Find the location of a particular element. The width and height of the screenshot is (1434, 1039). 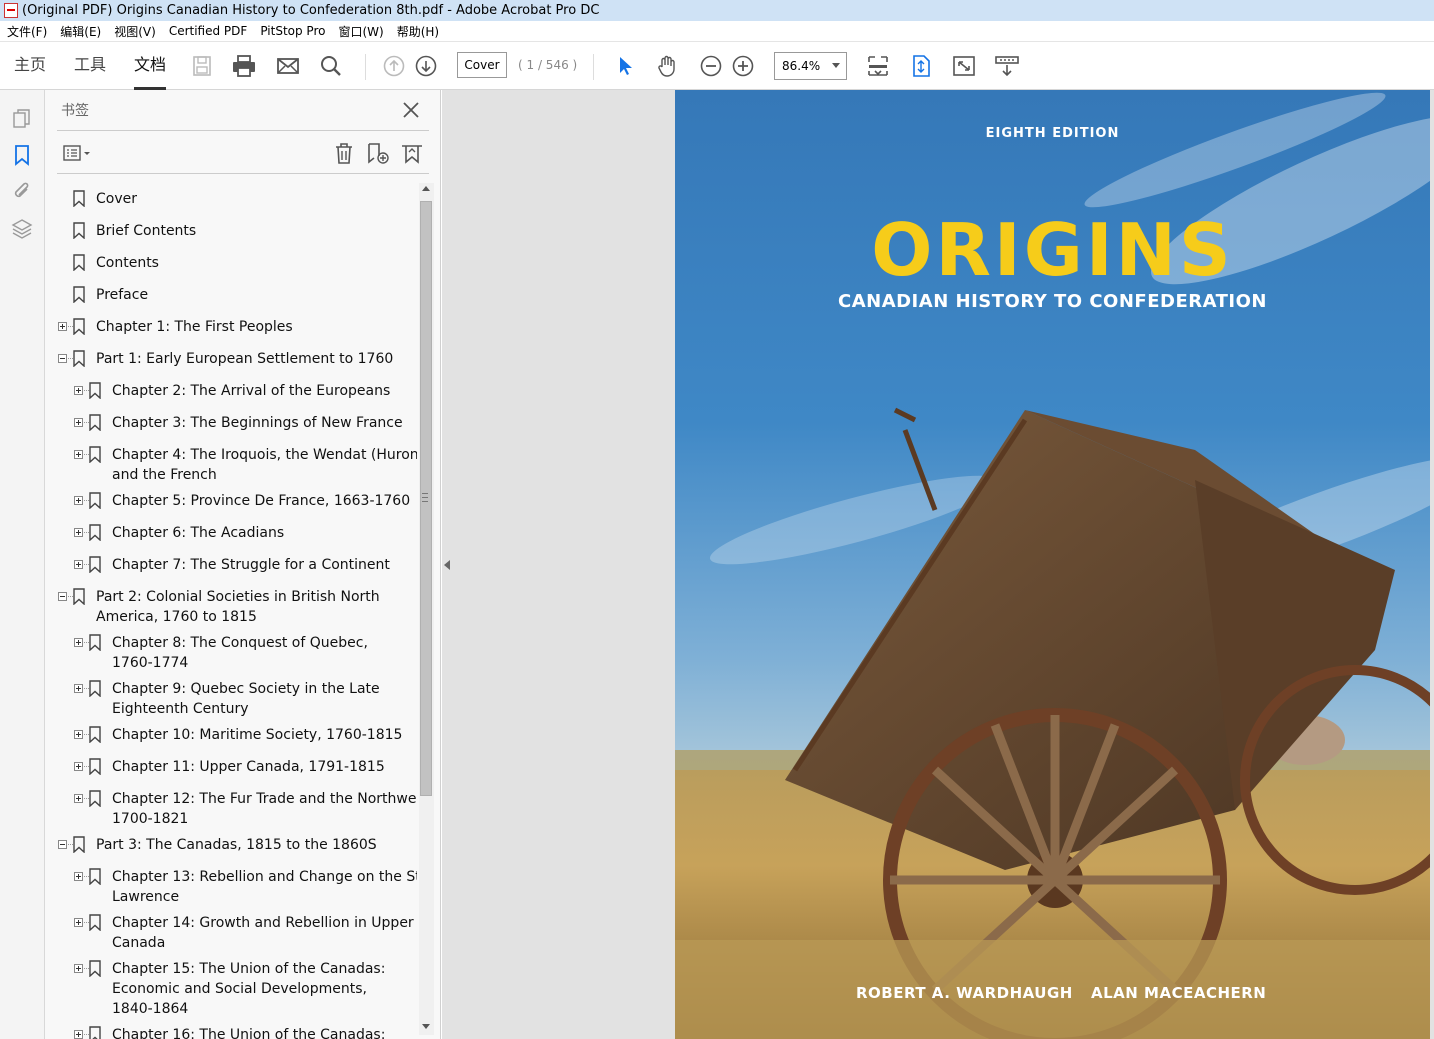

cover-author-2: ALAN MACEACHERN is located at coordinates (1179, 993).